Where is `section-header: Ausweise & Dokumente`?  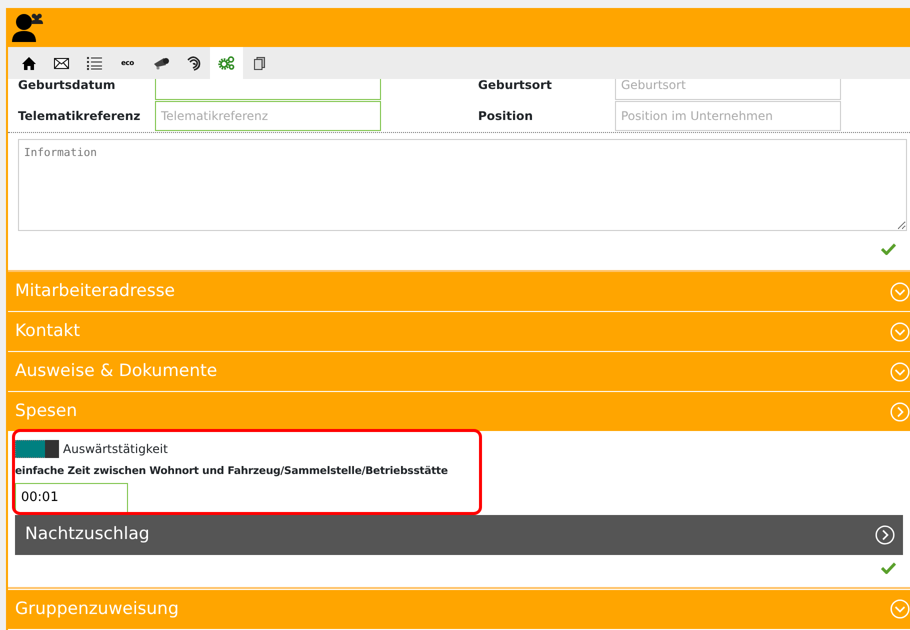
section-header: Ausweise & Dokumente is located at coordinates (459, 371).